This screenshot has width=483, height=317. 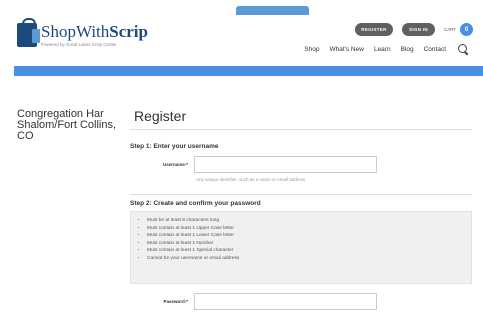 What do you see at coordinates (75, 31) in the screenshot?
I see `logo-title-prefix: ShopWith` at bounding box center [75, 31].